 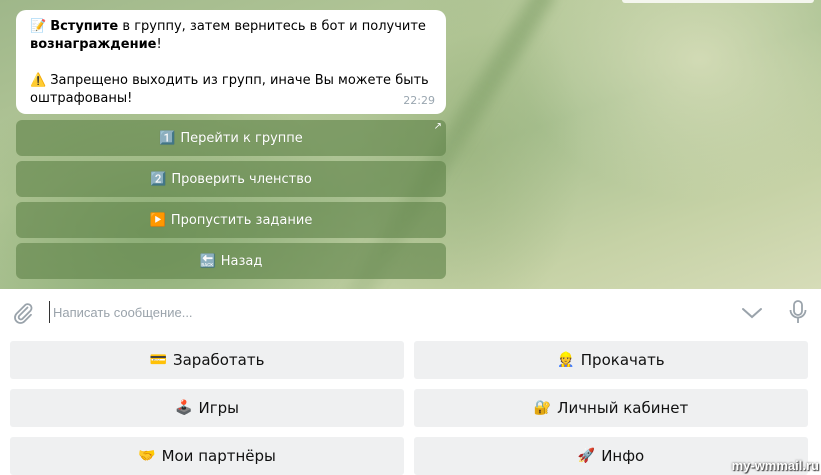 What do you see at coordinates (623, 408) in the screenshot?
I see `reply-button-label: Личный кабинет` at bounding box center [623, 408].